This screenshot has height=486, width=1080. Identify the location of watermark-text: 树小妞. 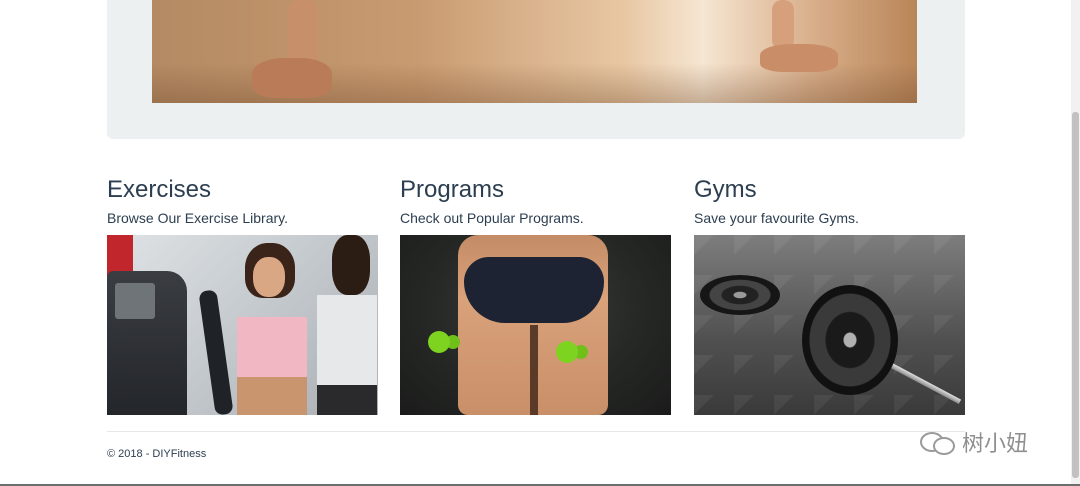
(995, 444).